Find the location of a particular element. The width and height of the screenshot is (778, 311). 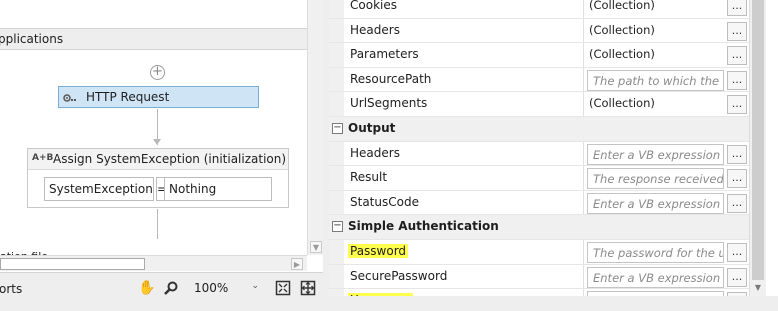

assign-to-field: SystemException is located at coordinates (99, 189).